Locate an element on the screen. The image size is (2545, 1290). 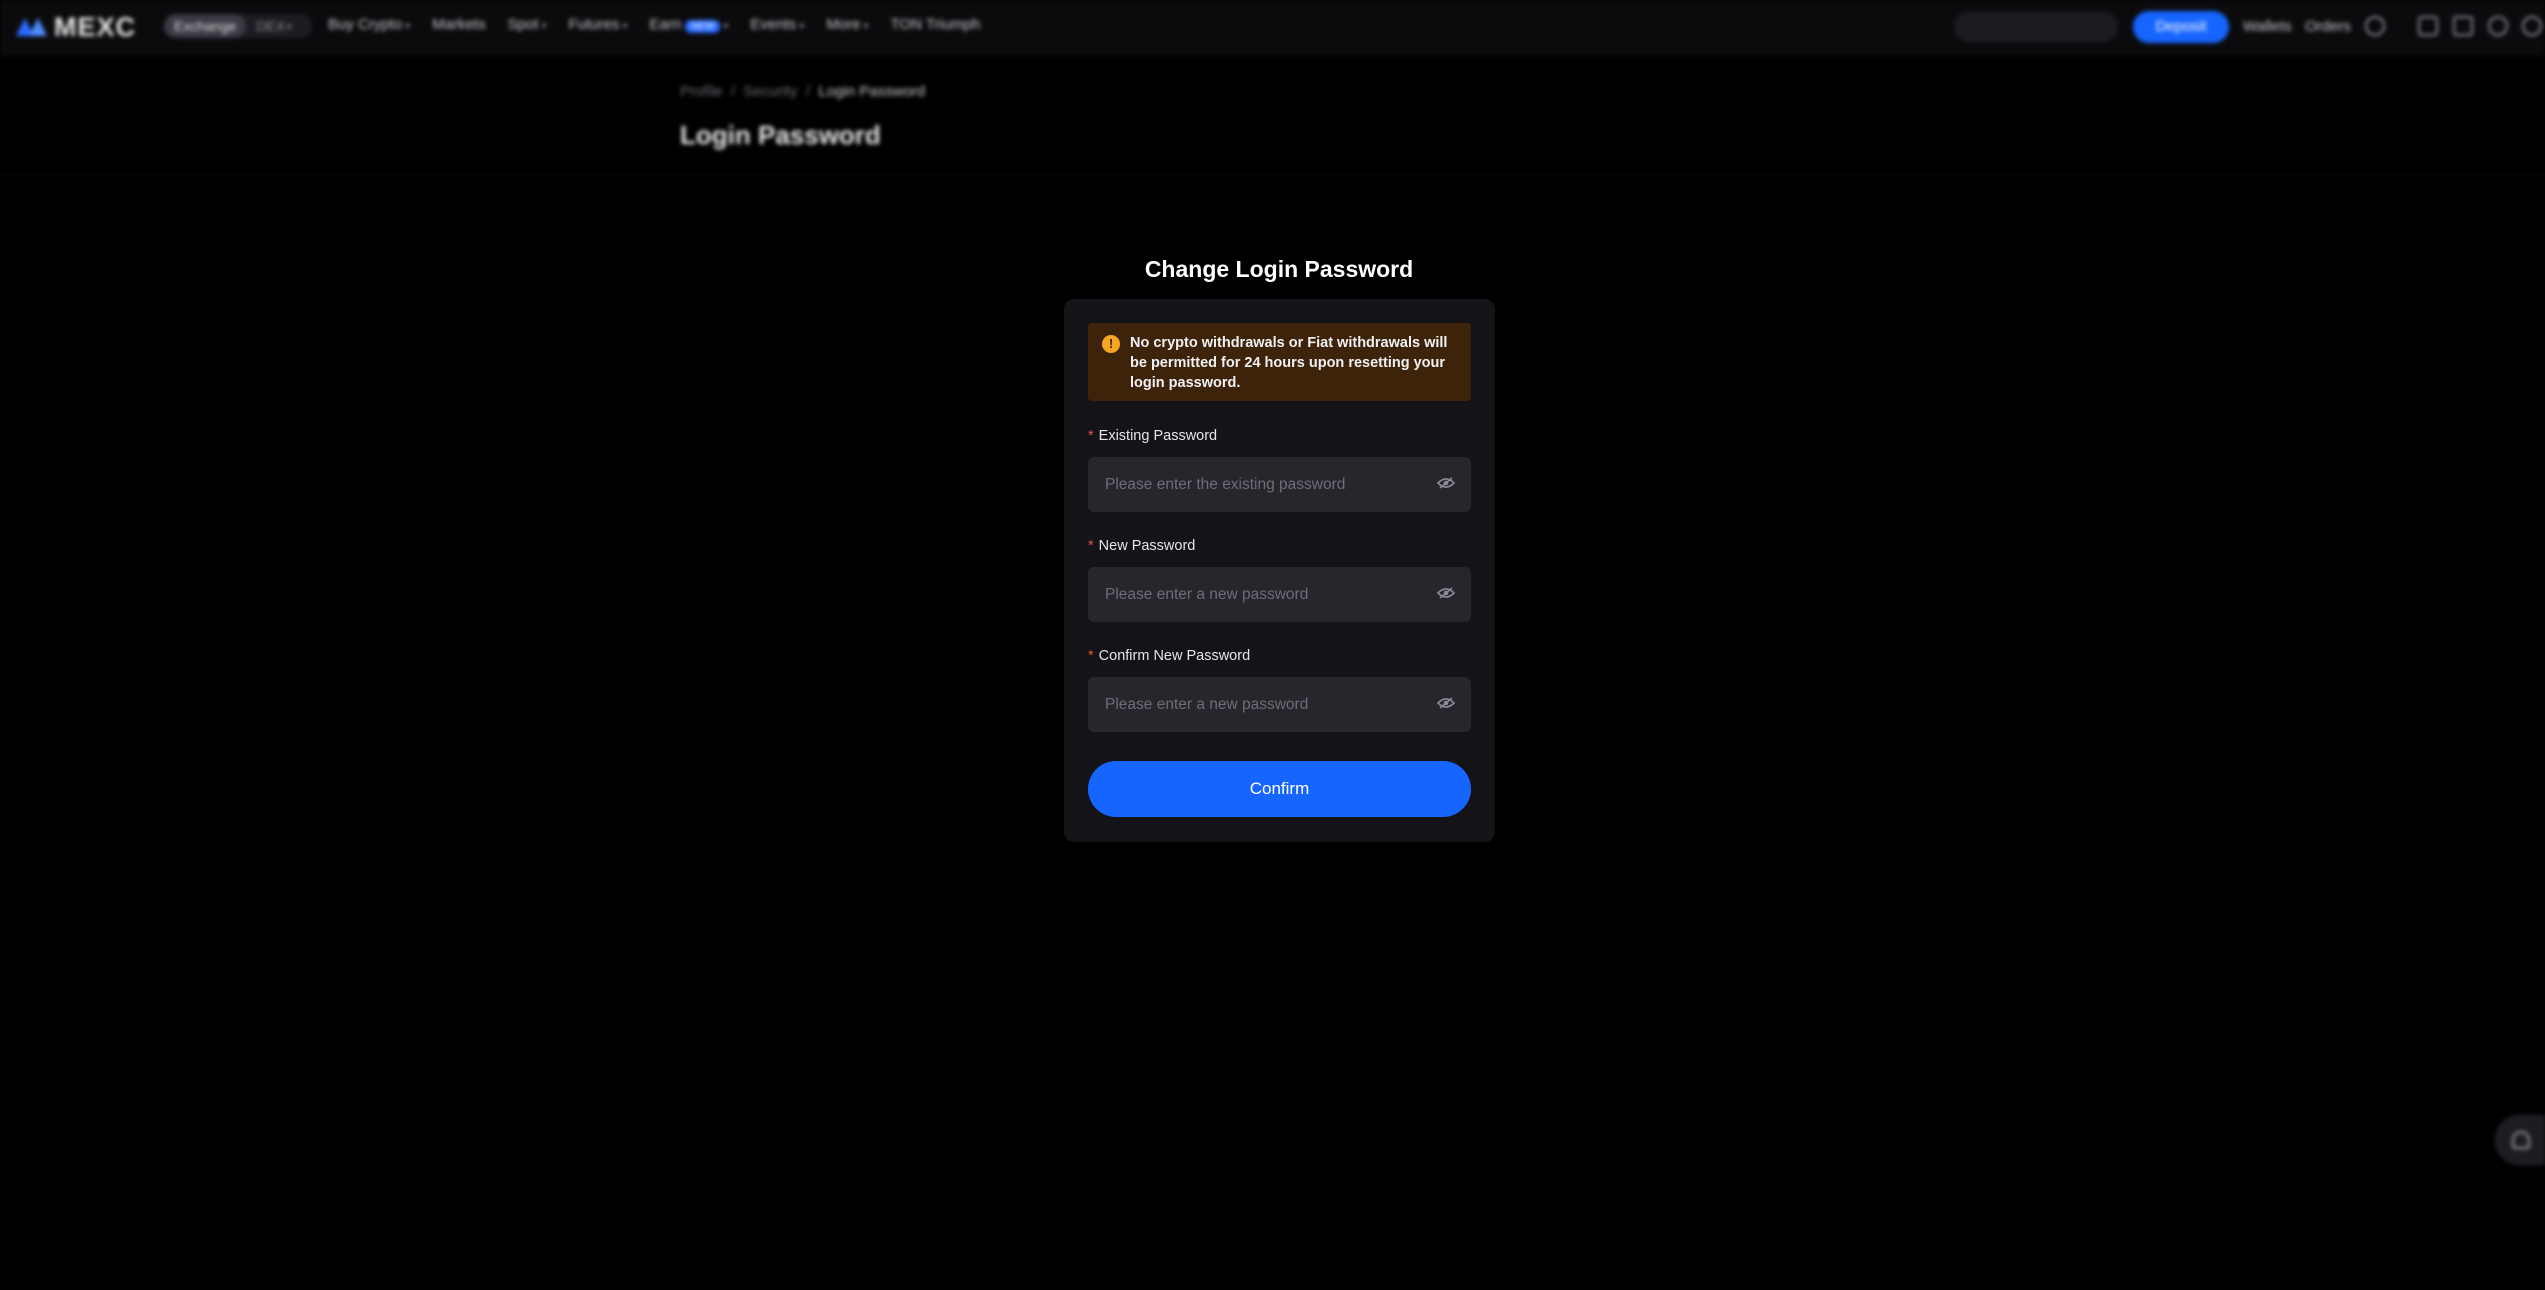
confirm-button: Confirm is located at coordinates (1279, 789).